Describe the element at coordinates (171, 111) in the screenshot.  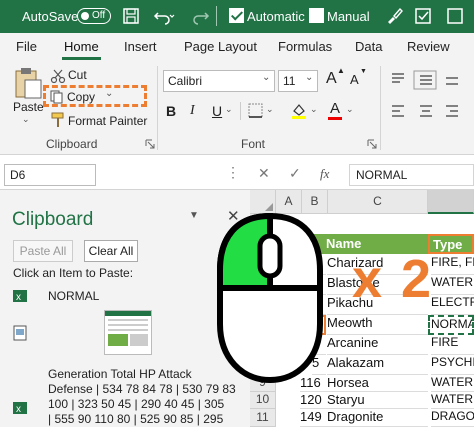
I see `bold-button: B` at that location.